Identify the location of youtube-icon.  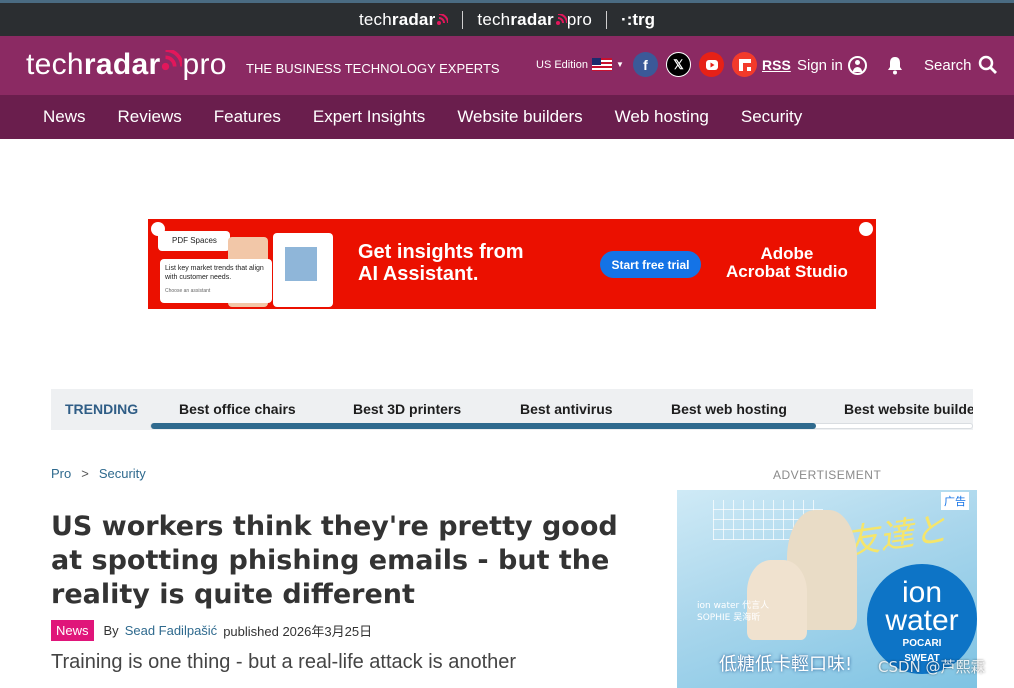
(711, 64).